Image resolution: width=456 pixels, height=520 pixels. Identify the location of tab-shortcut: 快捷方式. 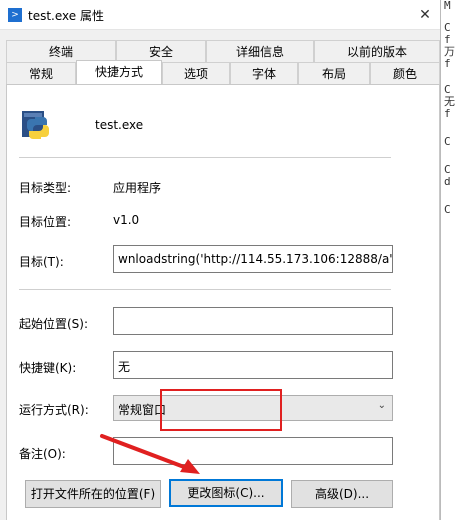
(119, 72).